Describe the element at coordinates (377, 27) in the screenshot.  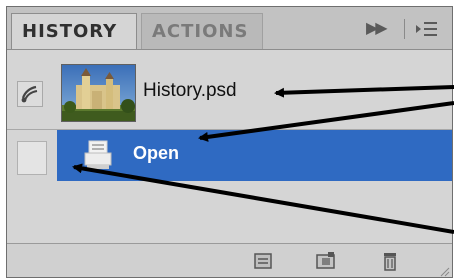
I see `double-right-arrow-icon: ▶▶` at that location.